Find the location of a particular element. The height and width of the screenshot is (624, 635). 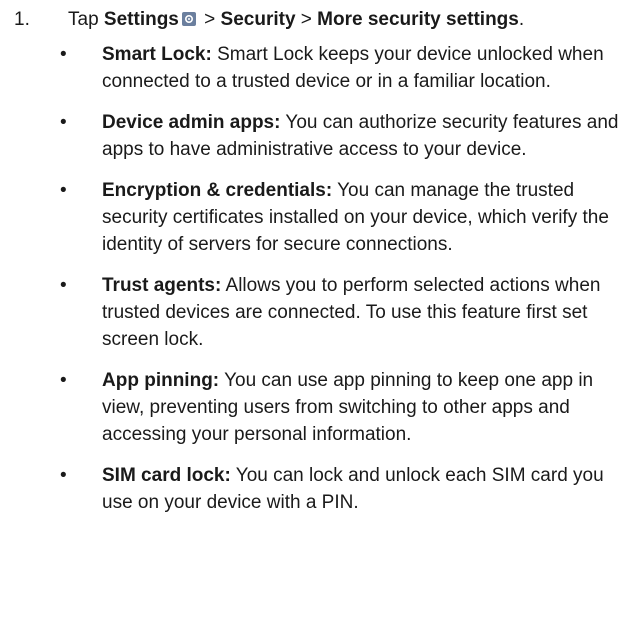

settings-gear-icon is located at coordinates (188, 19).